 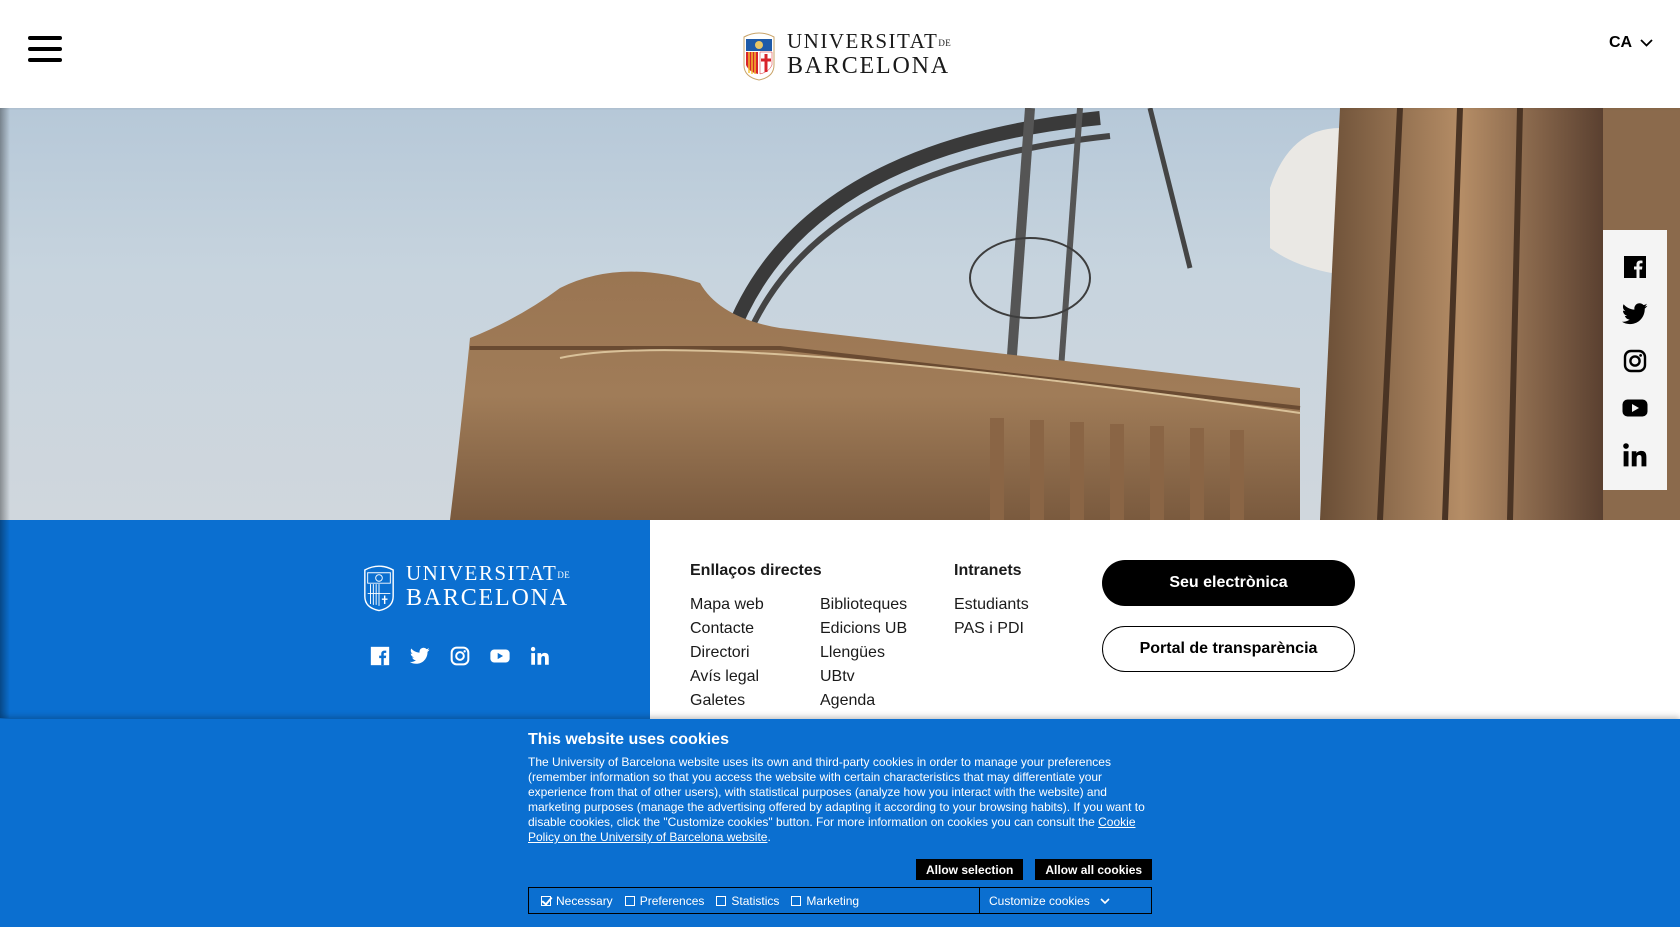 What do you see at coordinates (629, 900) in the screenshot?
I see `checkbox-preferences` at bounding box center [629, 900].